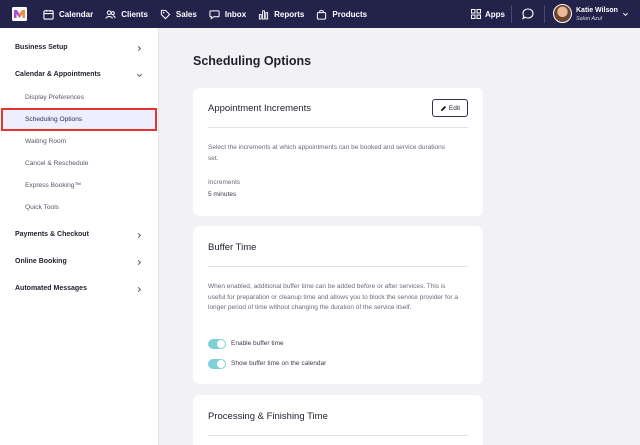  What do you see at coordinates (476, 14) in the screenshot?
I see `grid-icon` at bounding box center [476, 14].